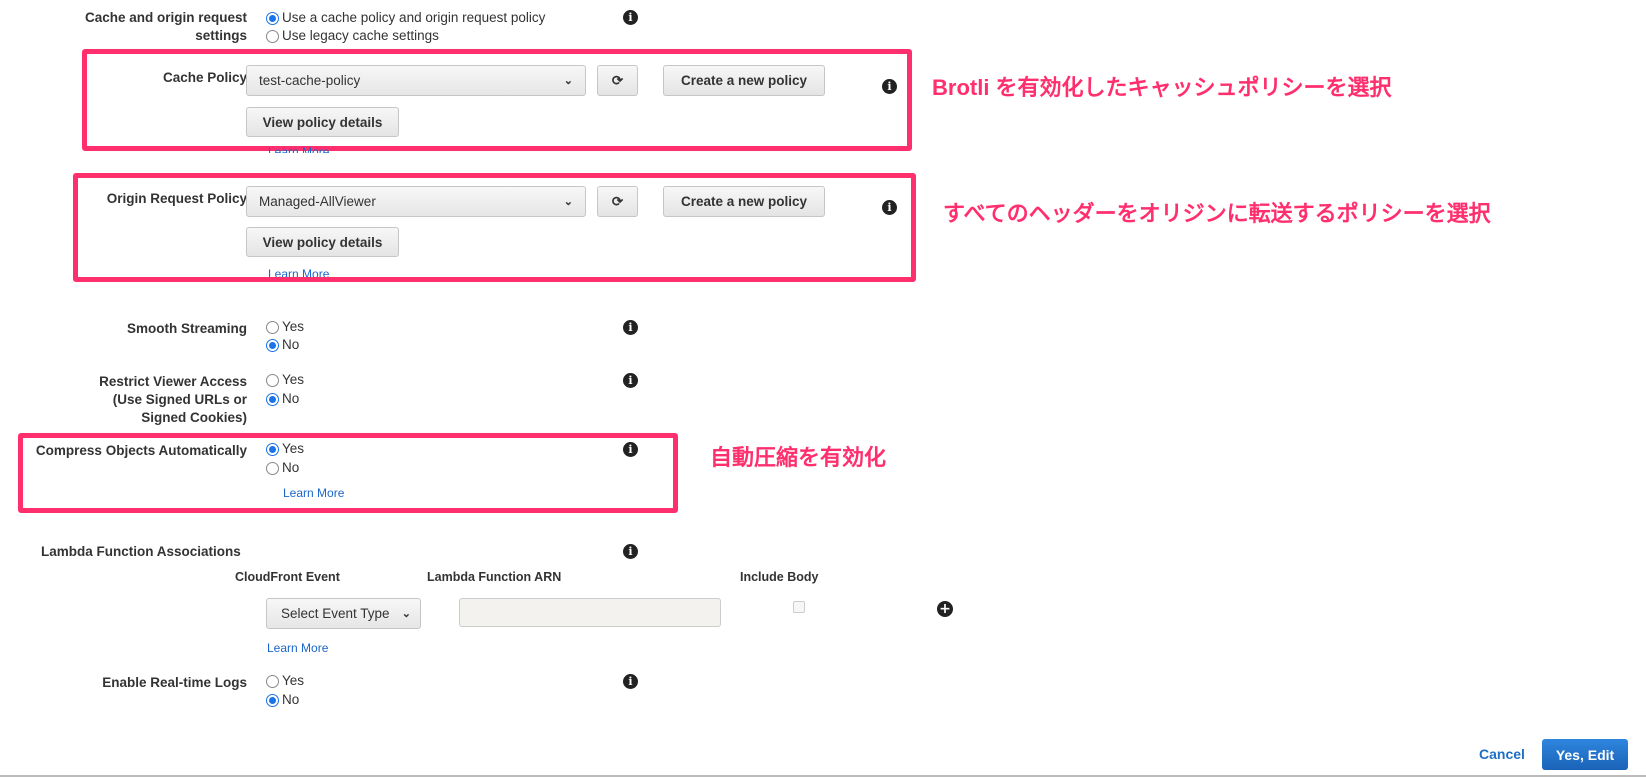  I want to click on select-value: Select Event Type, so click(335, 613).